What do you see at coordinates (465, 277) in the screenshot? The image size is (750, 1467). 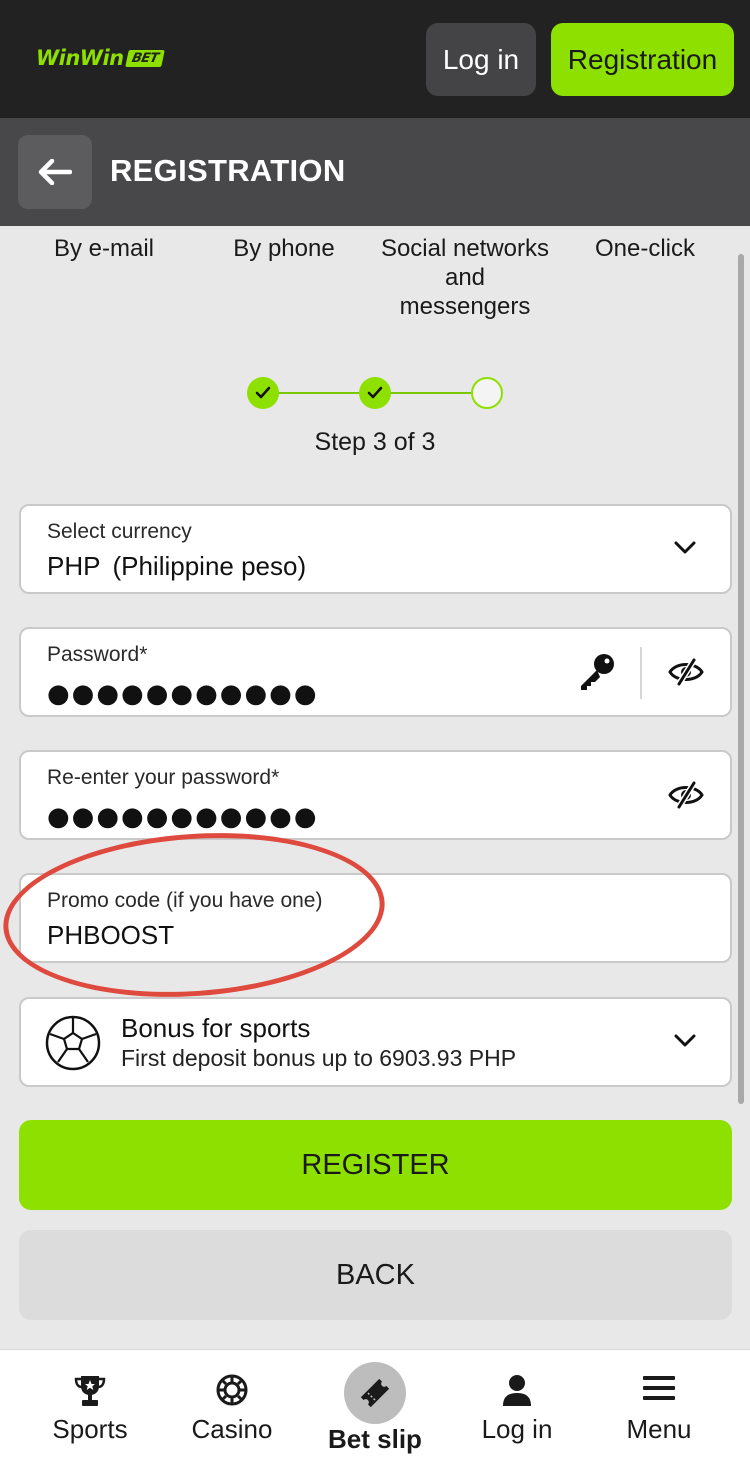 I see `tab-social-networks: Social networks and messengers` at bounding box center [465, 277].